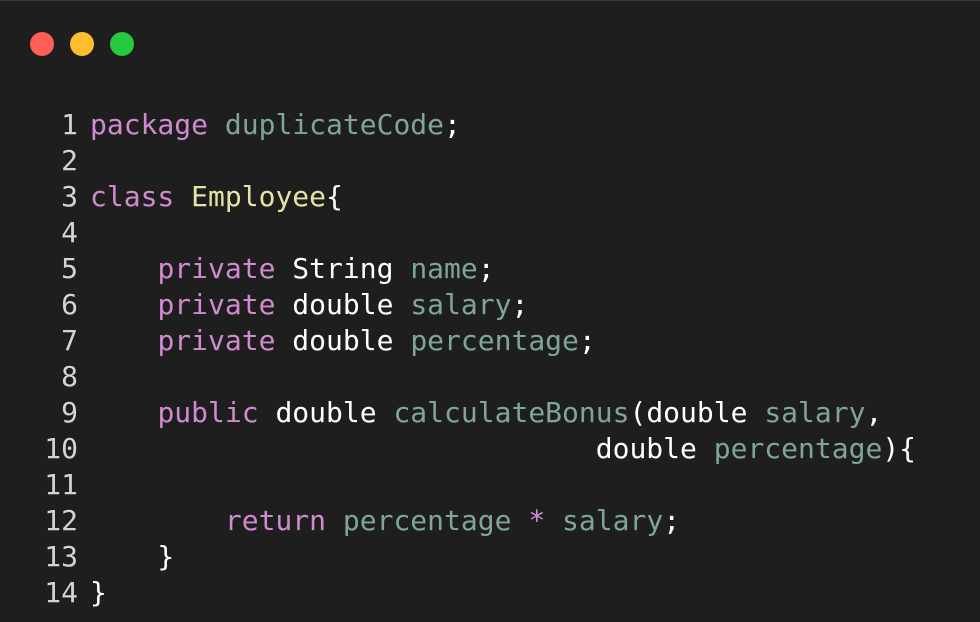  What do you see at coordinates (69, 124) in the screenshot?
I see `line-number: 1` at bounding box center [69, 124].